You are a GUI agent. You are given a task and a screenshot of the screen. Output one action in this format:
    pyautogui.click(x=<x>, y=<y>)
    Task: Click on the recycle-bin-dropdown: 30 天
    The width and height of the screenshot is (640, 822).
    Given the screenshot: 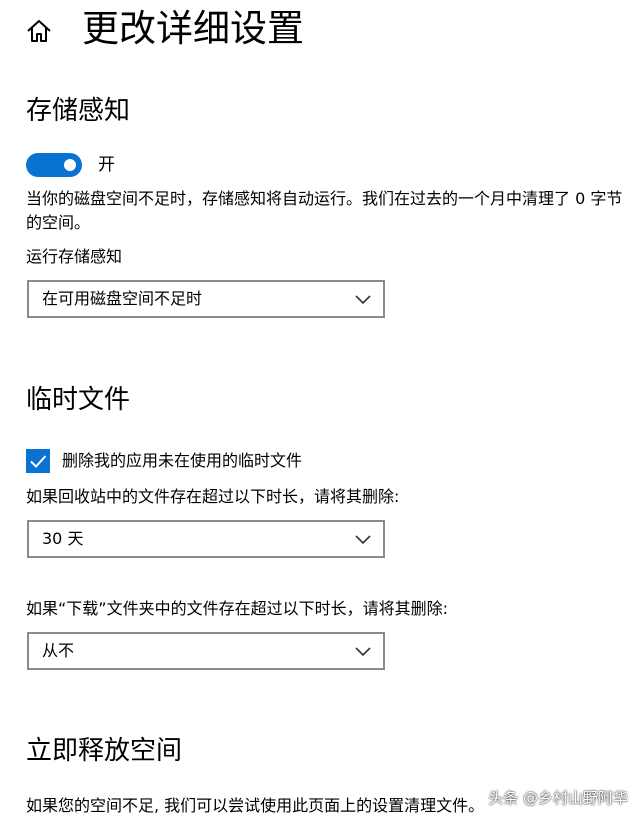 What is the action you would take?
    pyautogui.click(x=206, y=539)
    